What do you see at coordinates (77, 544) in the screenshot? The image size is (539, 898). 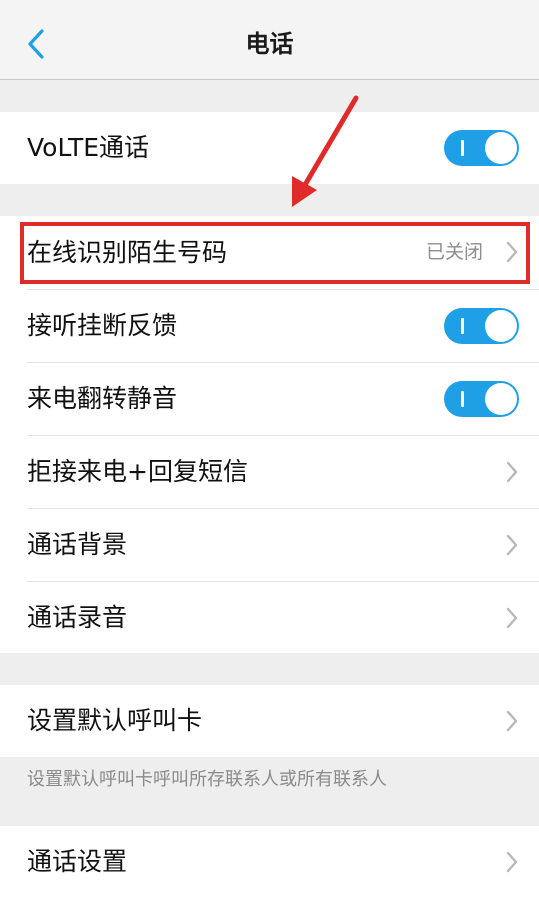 I see `call-background-label: 通话背景` at bounding box center [77, 544].